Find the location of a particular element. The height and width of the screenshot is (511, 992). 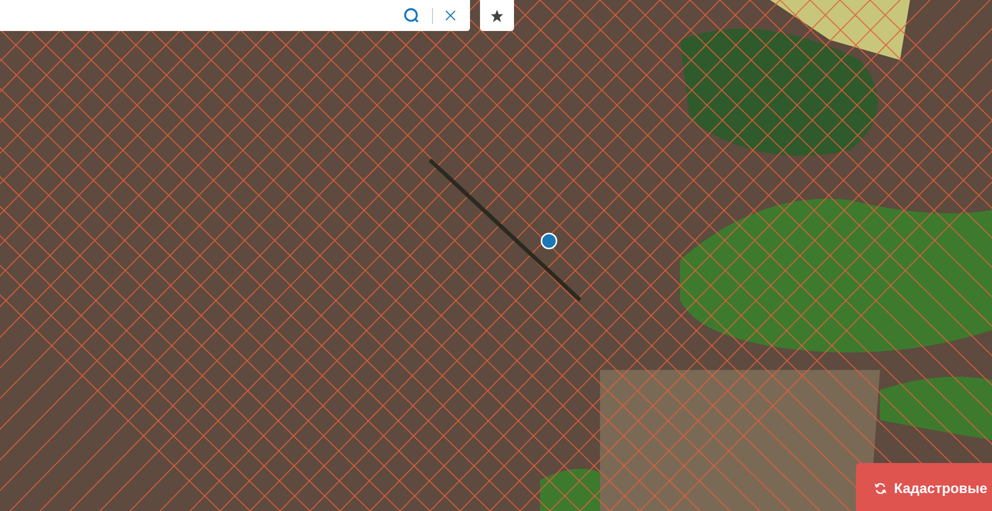

refresh-icon is located at coordinates (880, 488).